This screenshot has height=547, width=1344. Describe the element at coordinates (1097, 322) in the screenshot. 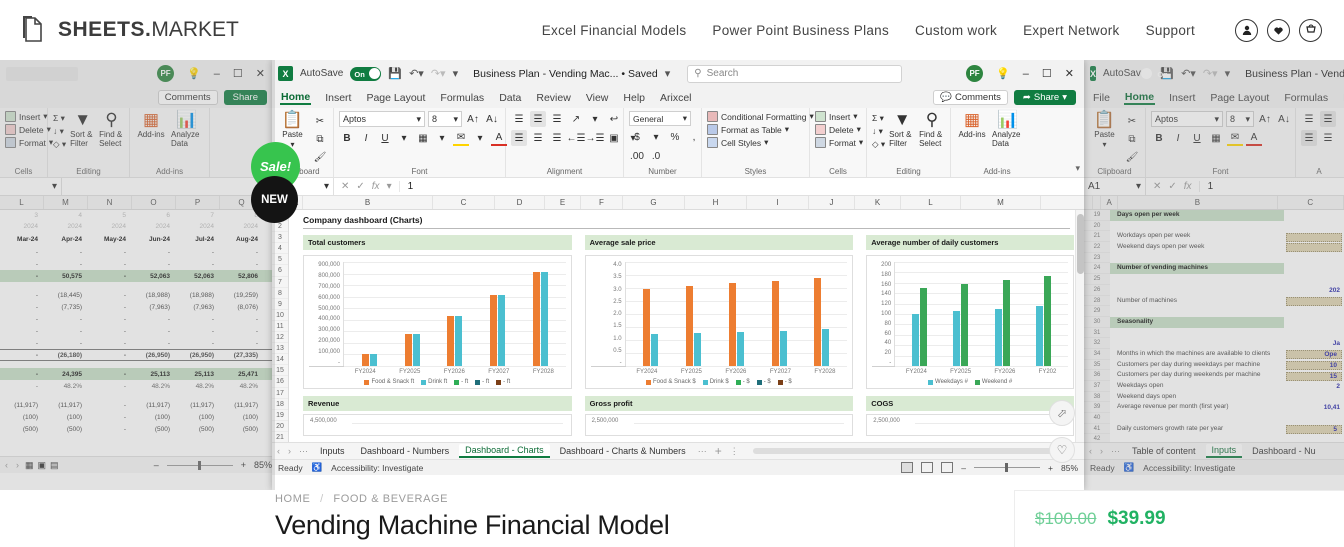

I see `row-header: 30` at that location.